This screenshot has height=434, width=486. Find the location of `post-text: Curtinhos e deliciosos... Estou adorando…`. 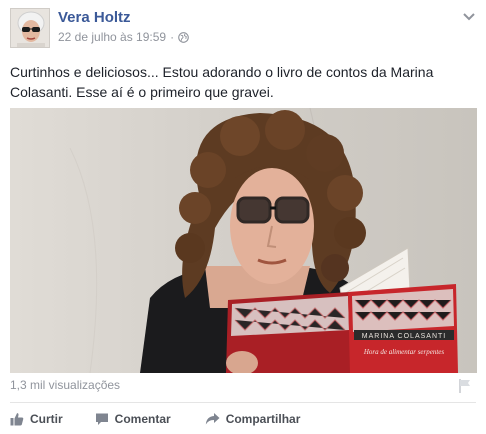

post-text: Curtinhos e deliciosos... Estou adorando… is located at coordinates (222, 82).